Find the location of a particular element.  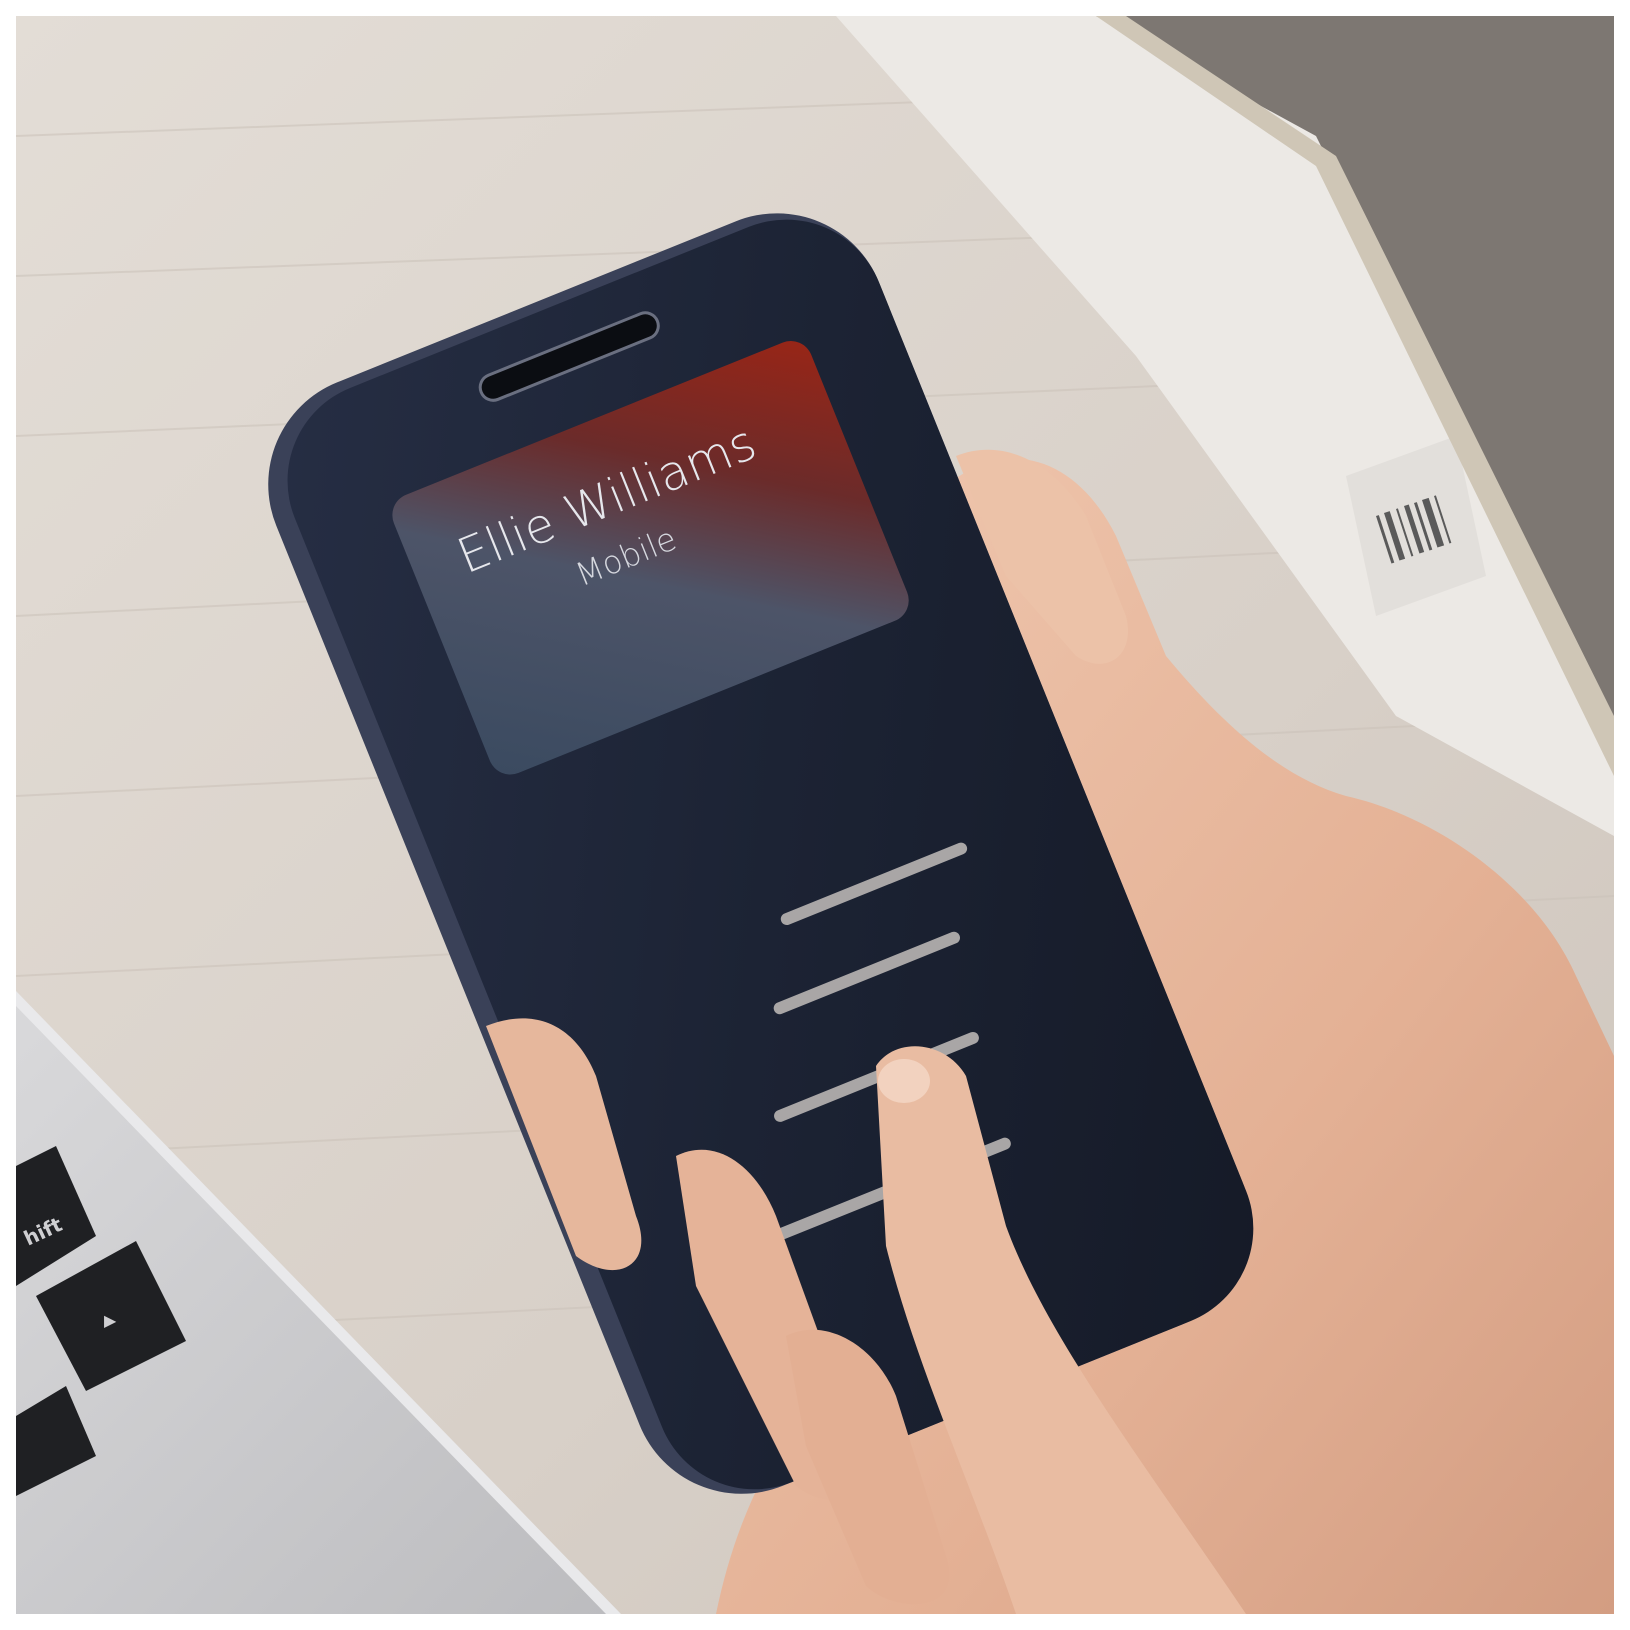

play-arrow-icon: ▶ is located at coordinates (110, 1320).